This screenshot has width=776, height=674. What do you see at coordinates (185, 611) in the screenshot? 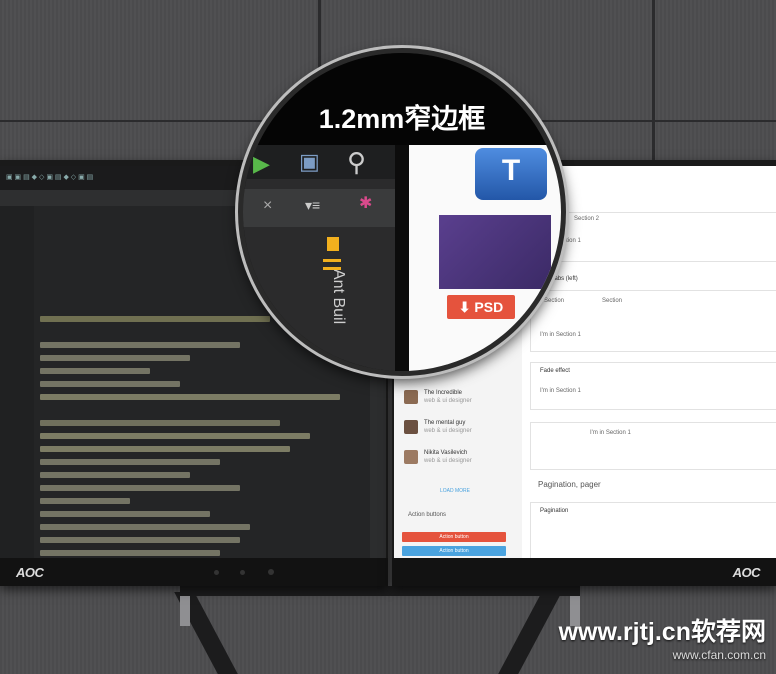
I see `monitor-stand-highlight` at bounding box center [185, 611].